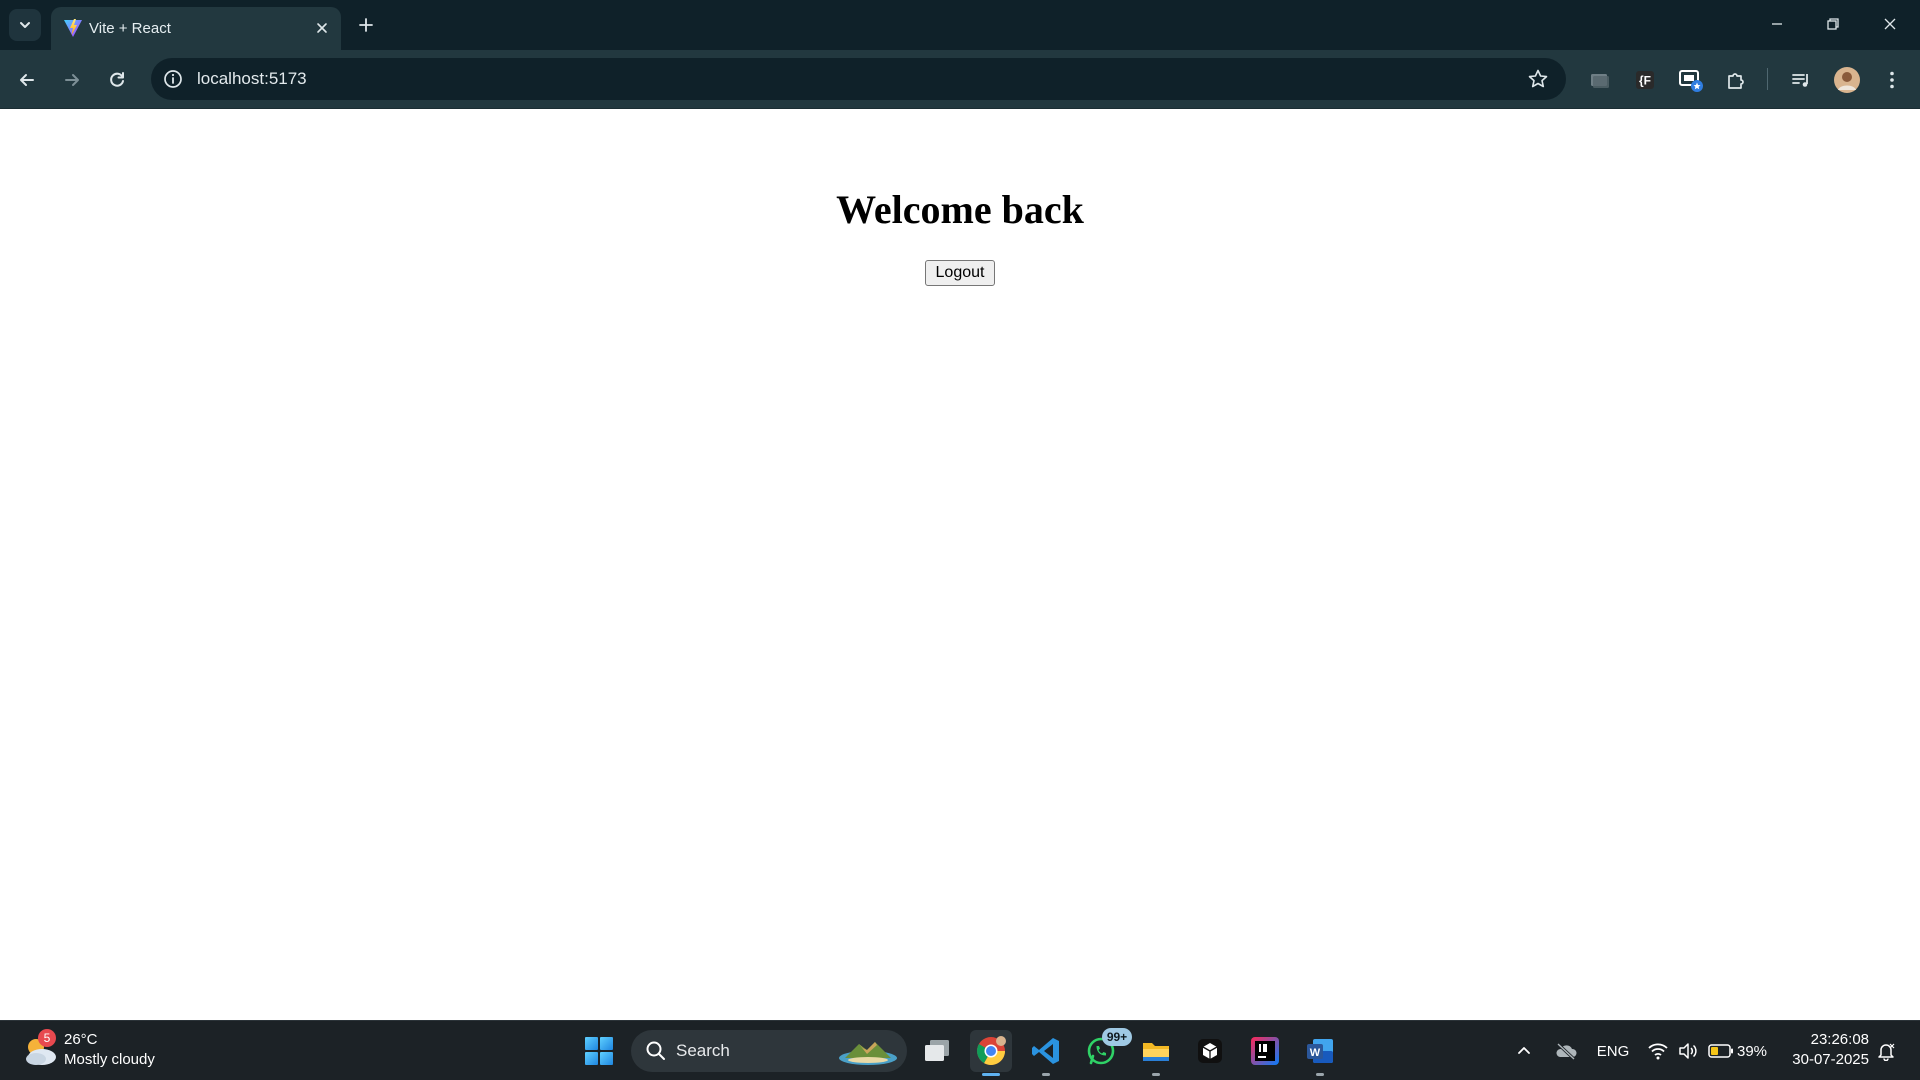 The width and height of the screenshot is (1920, 1080). What do you see at coordinates (252, 79) in the screenshot?
I see `url-text: localhost:5173` at bounding box center [252, 79].